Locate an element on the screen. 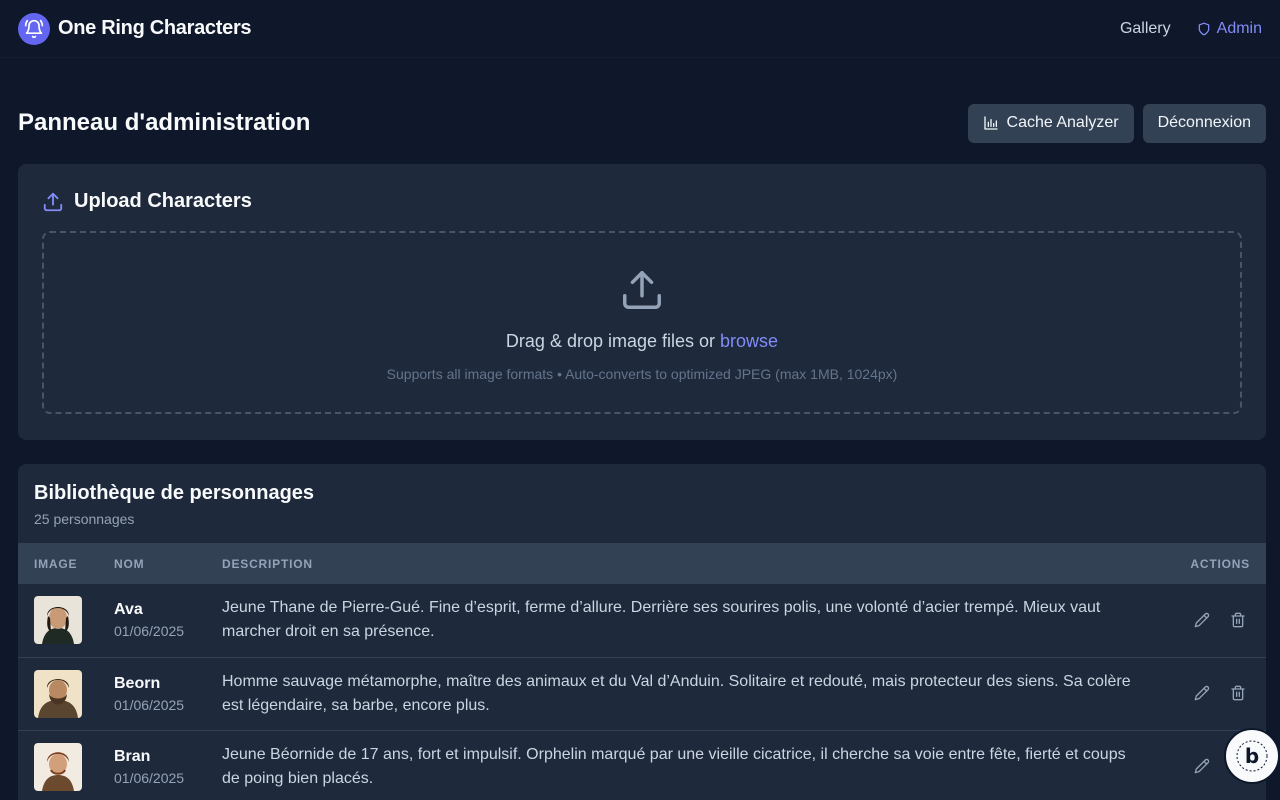  brand: One Ring Characters is located at coordinates (135, 28).